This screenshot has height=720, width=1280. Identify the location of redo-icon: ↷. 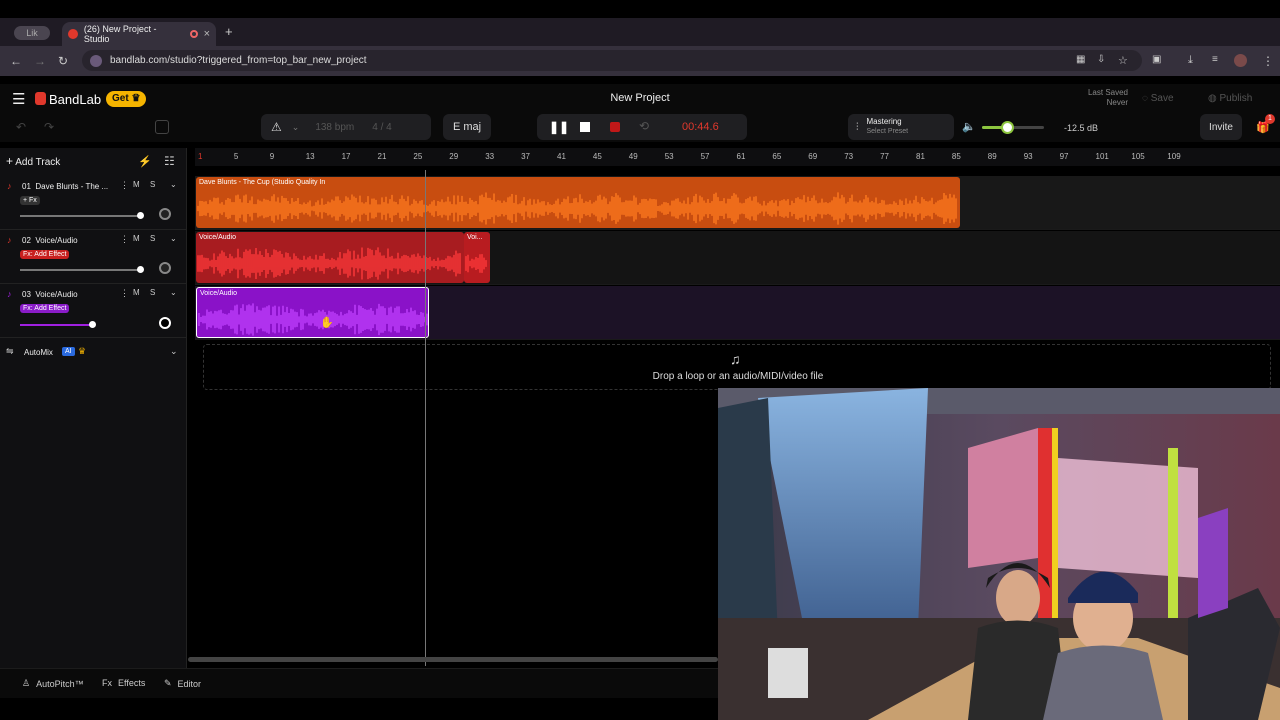
(49, 127).